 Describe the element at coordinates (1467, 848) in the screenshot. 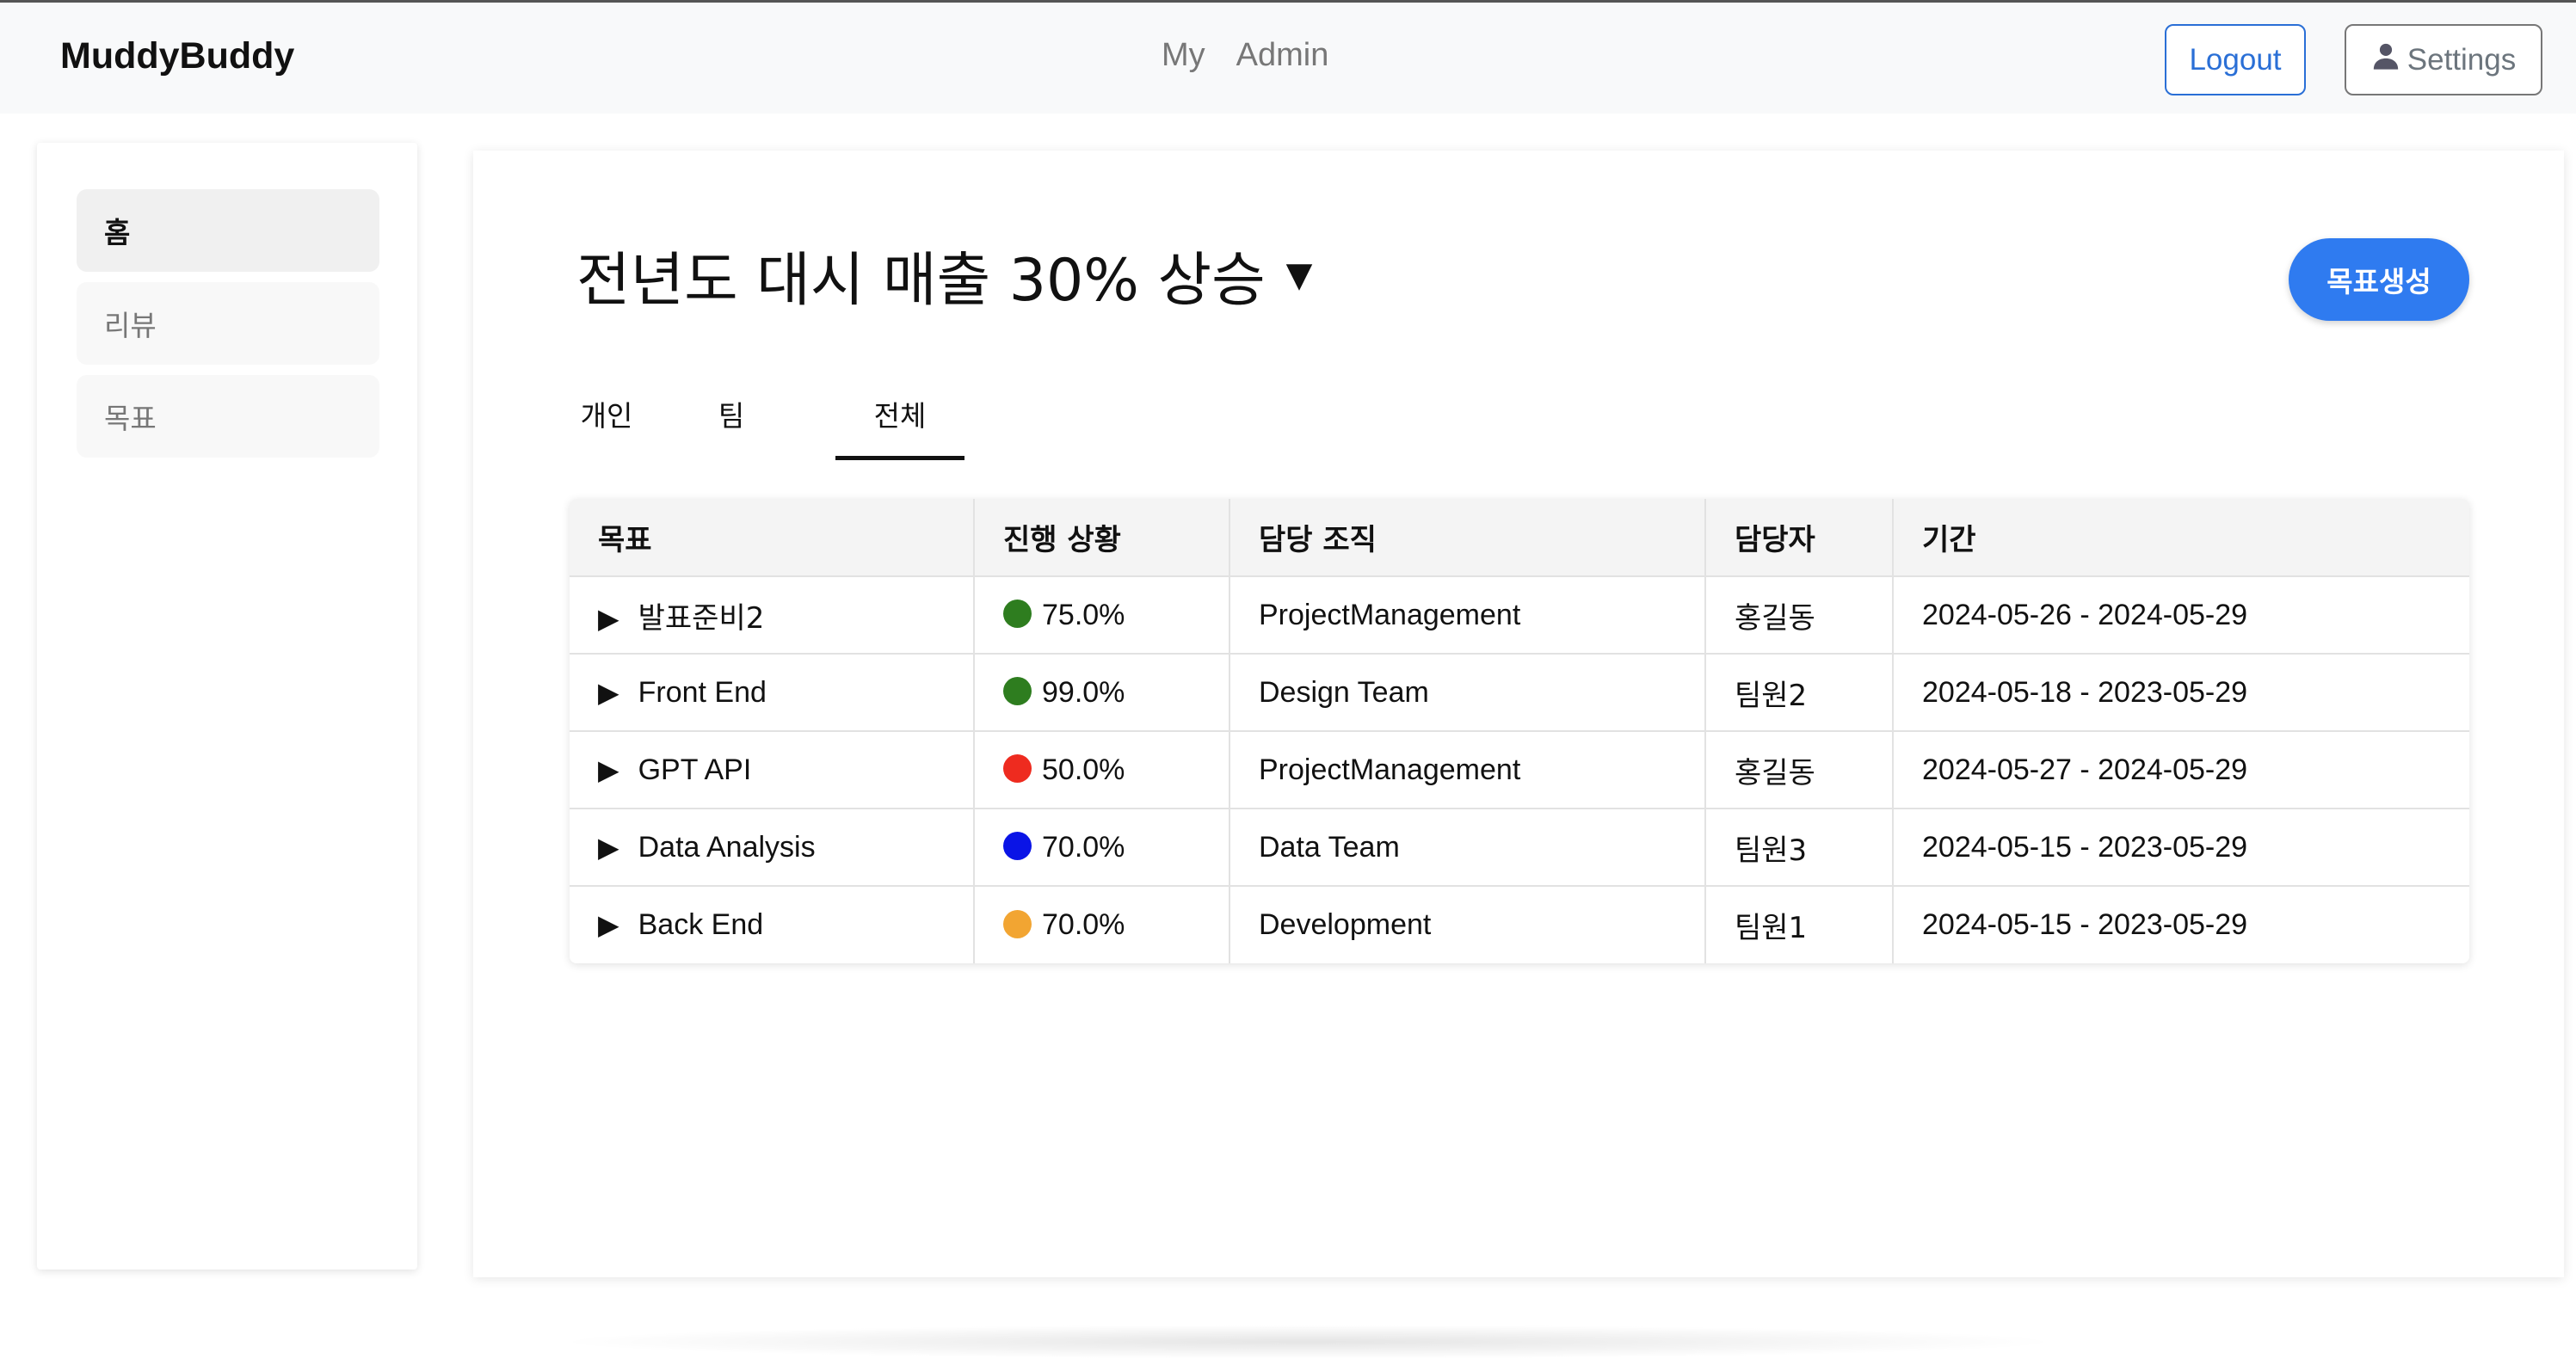

I see `org-cell: Data Team` at that location.